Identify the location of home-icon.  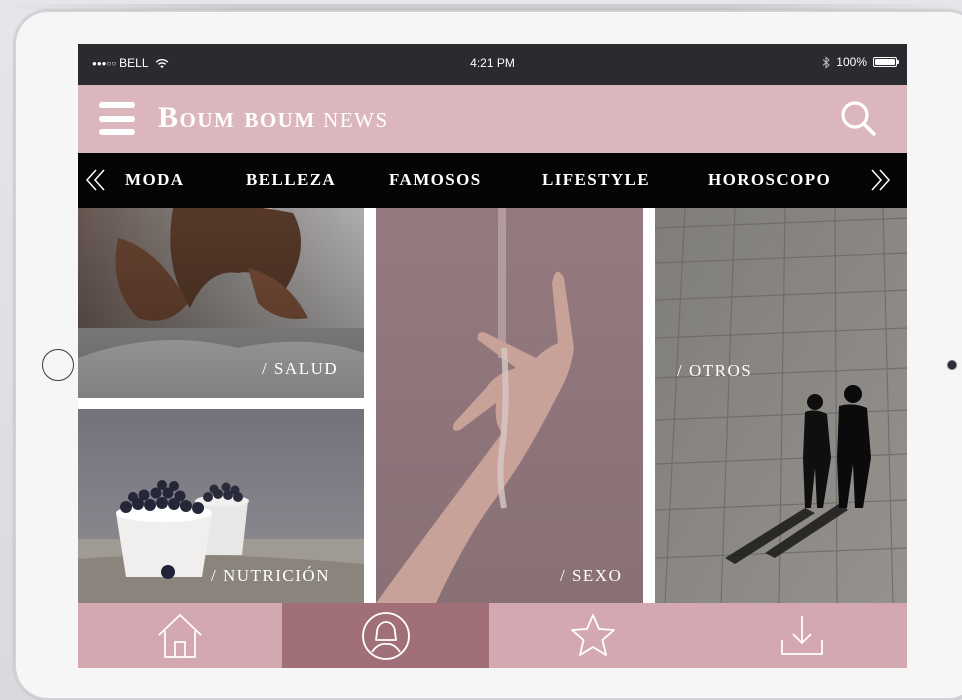
(180, 635).